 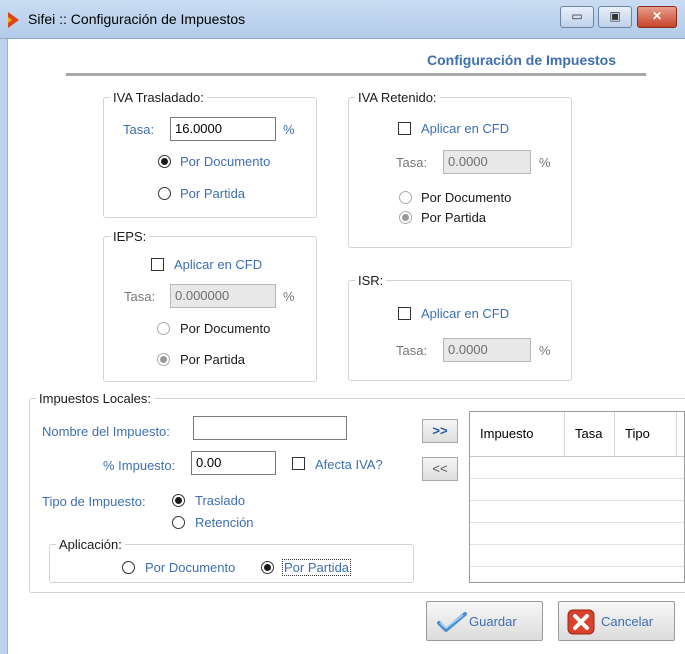 What do you see at coordinates (404, 313) in the screenshot?
I see `isr-aplicar-checkbox` at bounding box center [404, 313].